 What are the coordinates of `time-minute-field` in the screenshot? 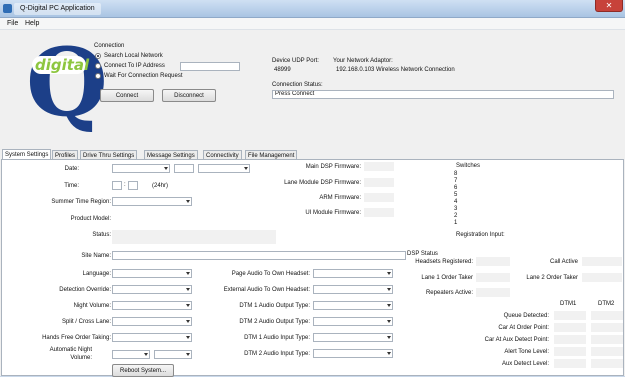 It's located at (133, 185).